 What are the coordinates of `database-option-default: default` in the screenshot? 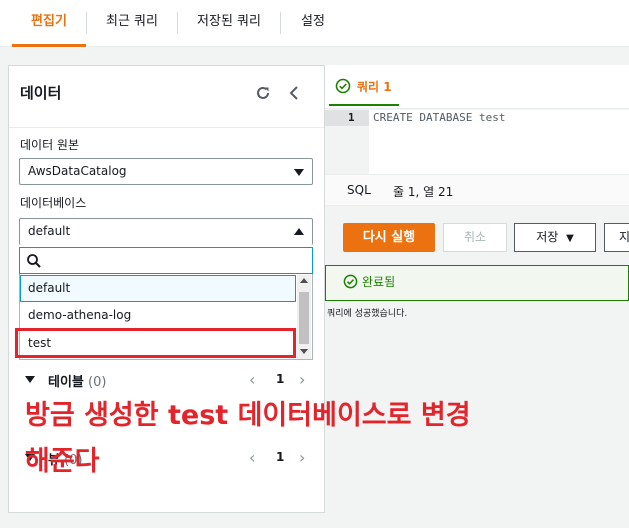 It's located at (158, 288).